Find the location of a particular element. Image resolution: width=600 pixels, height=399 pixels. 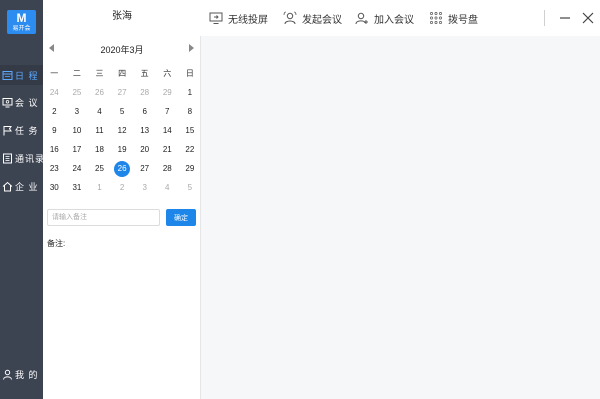

calendar-day-number: 1 is located at coordinates (190, 92).